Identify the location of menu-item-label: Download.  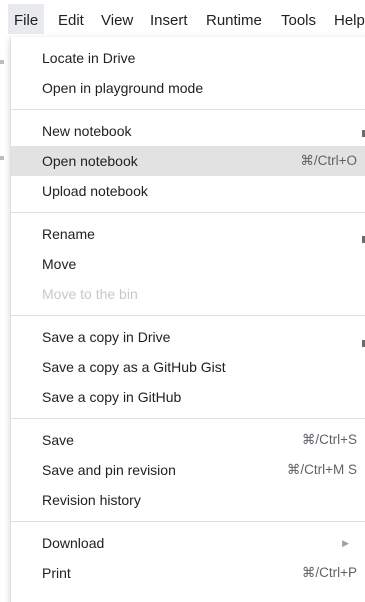
(73, 543).